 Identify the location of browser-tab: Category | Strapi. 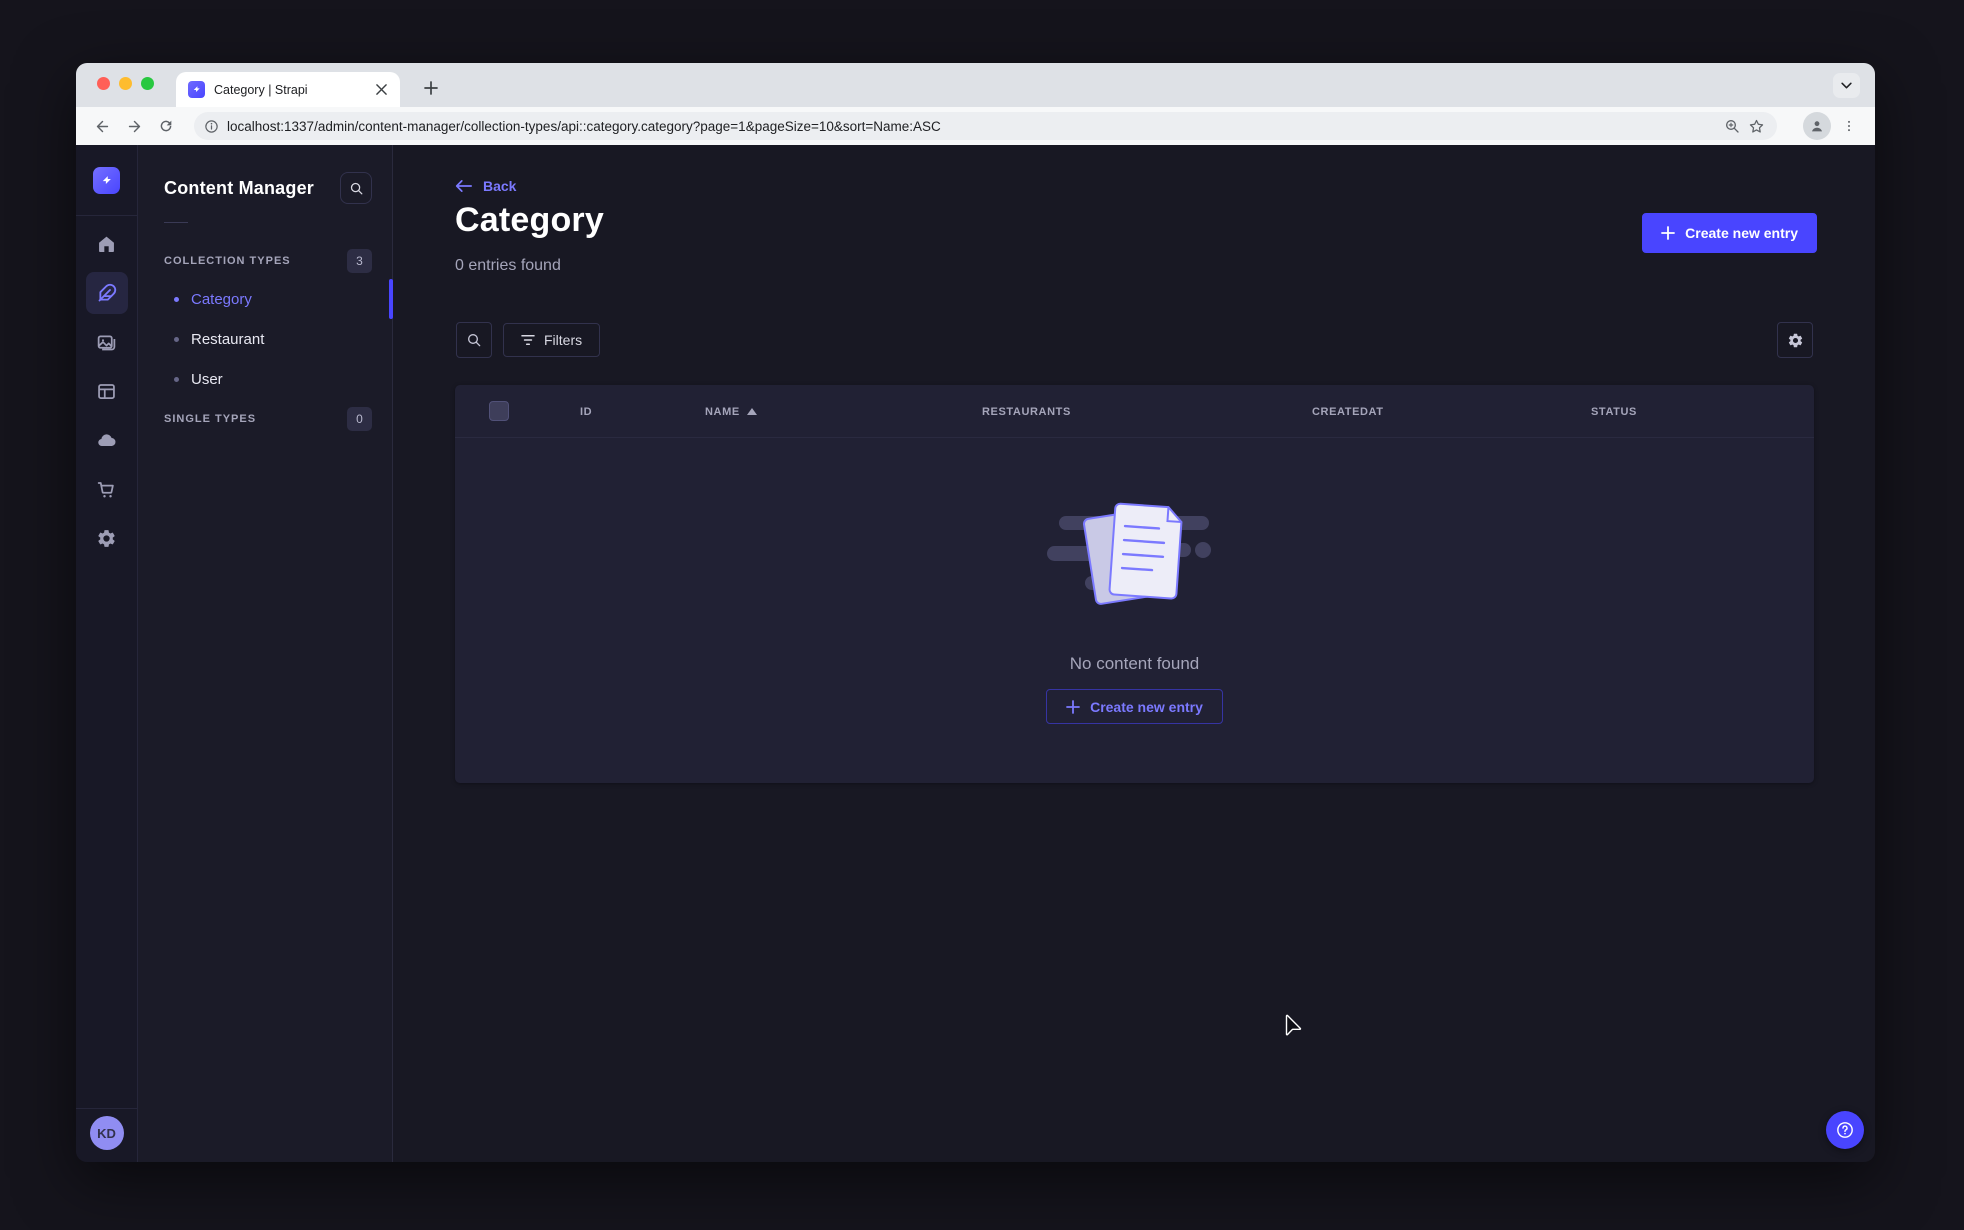
(288, 89).